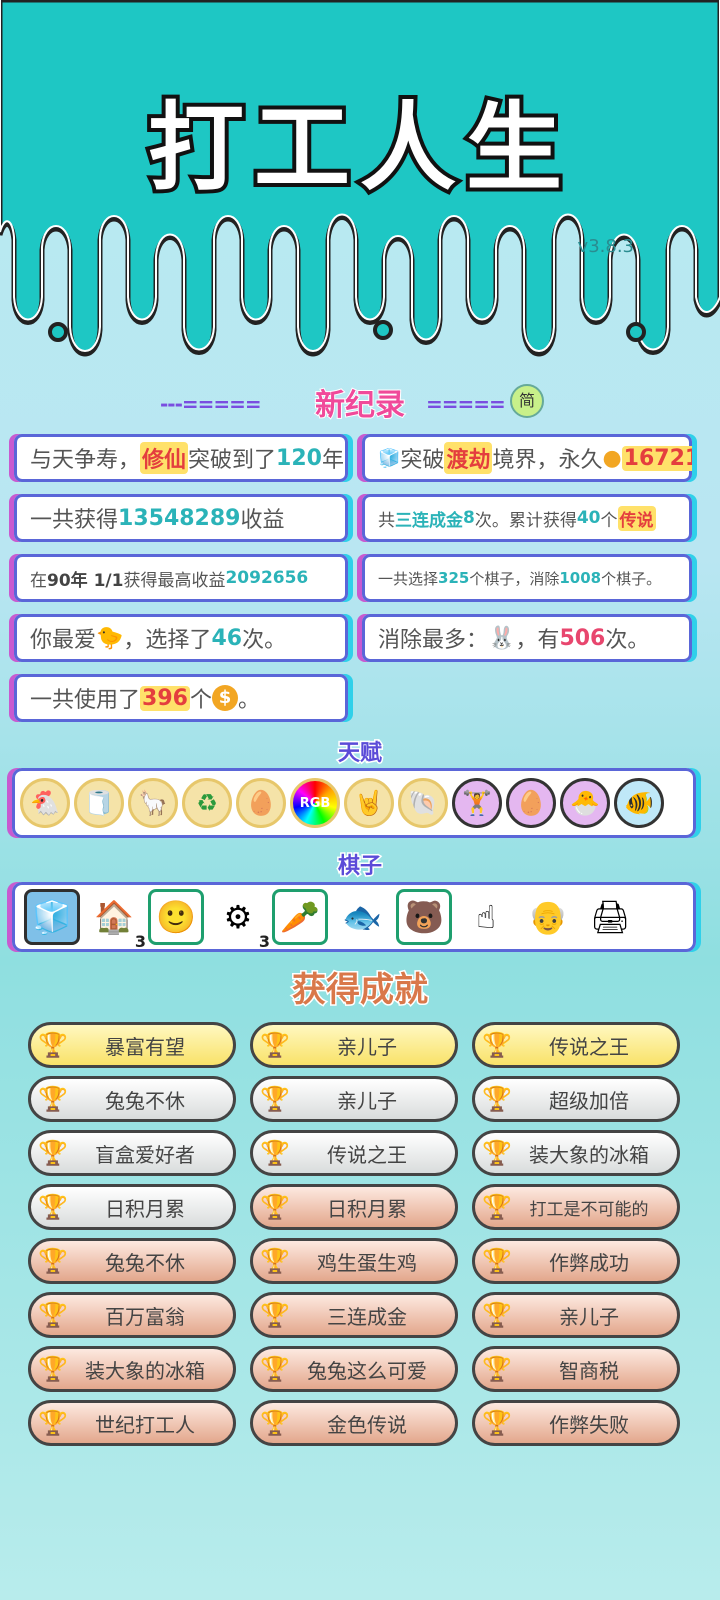 The height and width of the screenshot is (1600, 720). I want to click on record-highest-income: 在 90年 1/1 获得最高收益 2092656, so click(181, 578).